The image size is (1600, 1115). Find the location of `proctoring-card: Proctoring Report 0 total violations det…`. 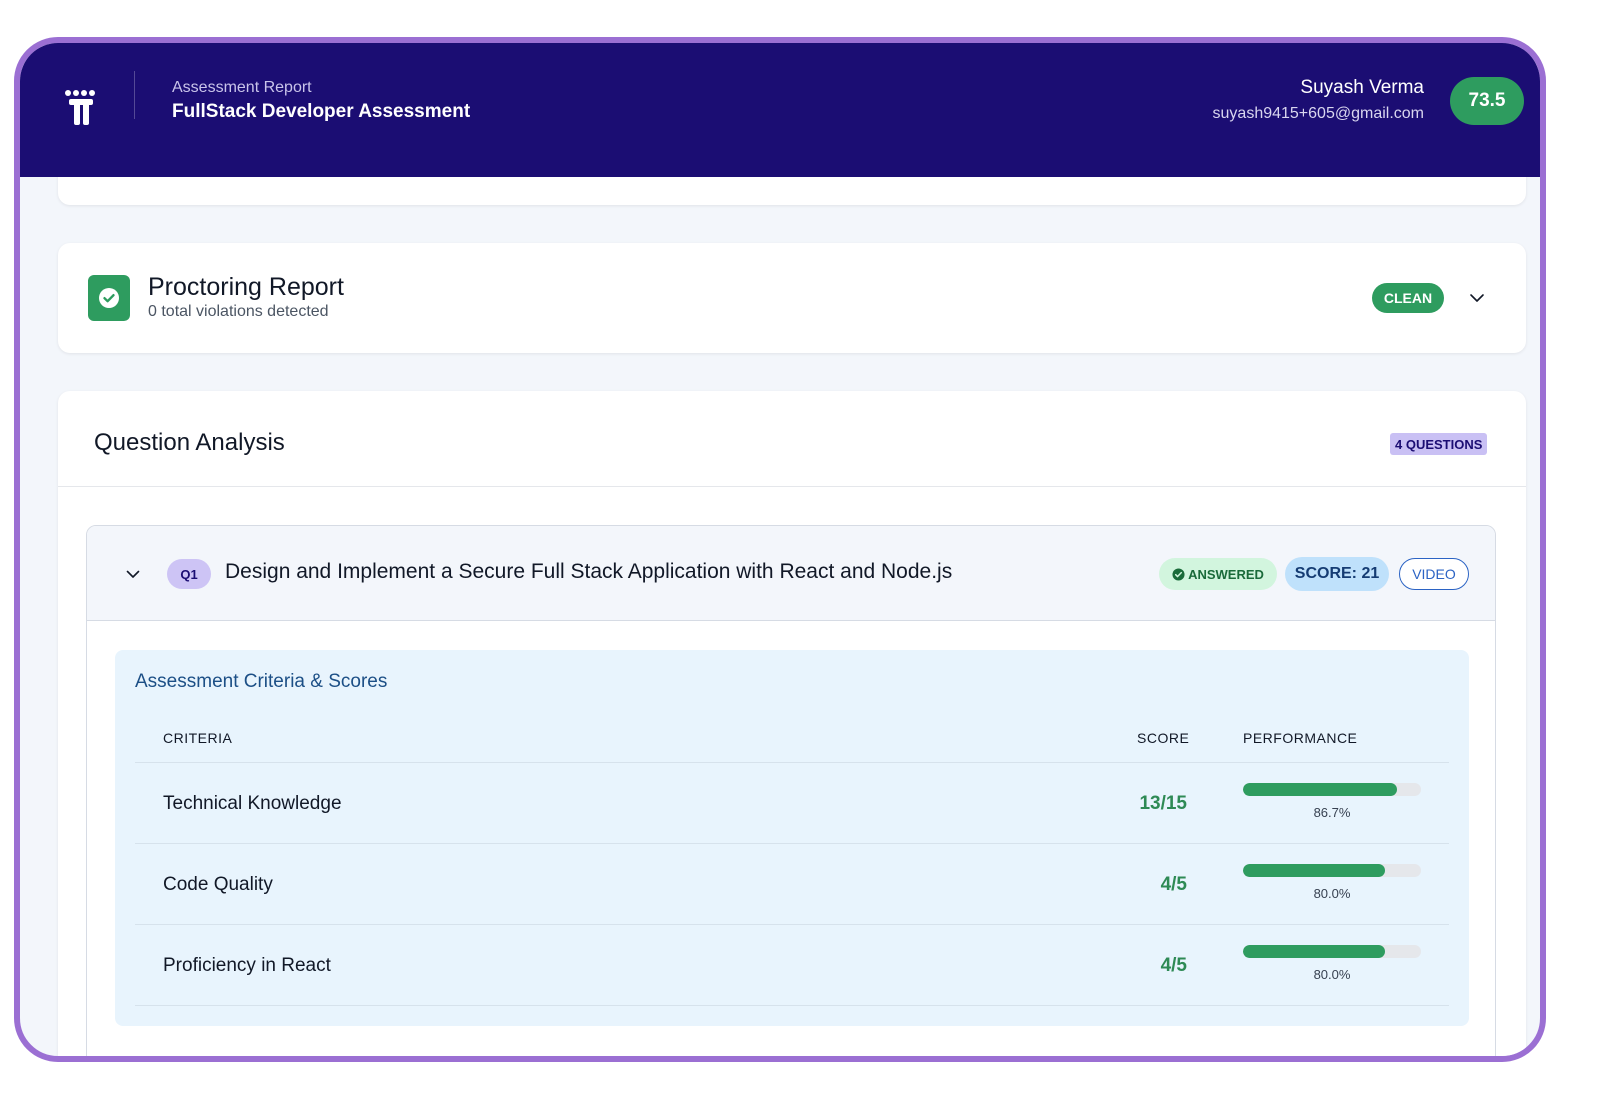

proctoring-card: Proctoring Report 0 total violations det… is located at coordinates (792, 298).